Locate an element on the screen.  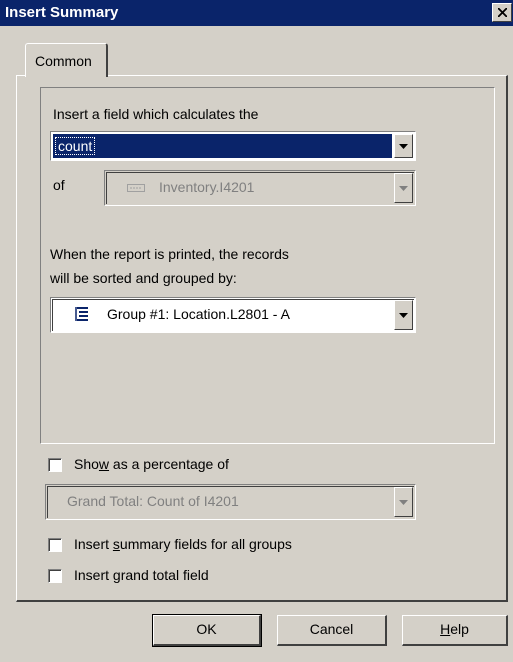
close-button is located at coordinates (502, 12).